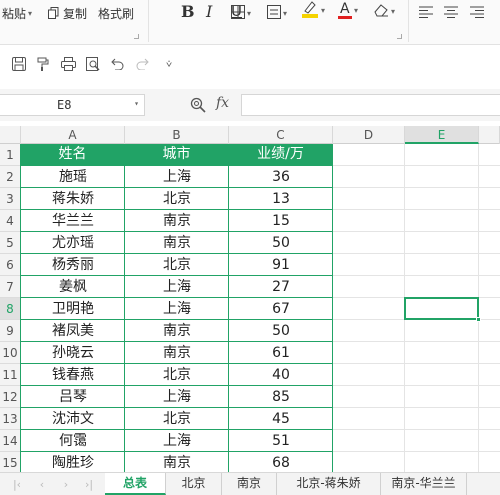 The image size is (500, 495). Describe the element at coordinates (280, 154) in the screenshot. I see `table-header-cell: 业绩/万` at that location.